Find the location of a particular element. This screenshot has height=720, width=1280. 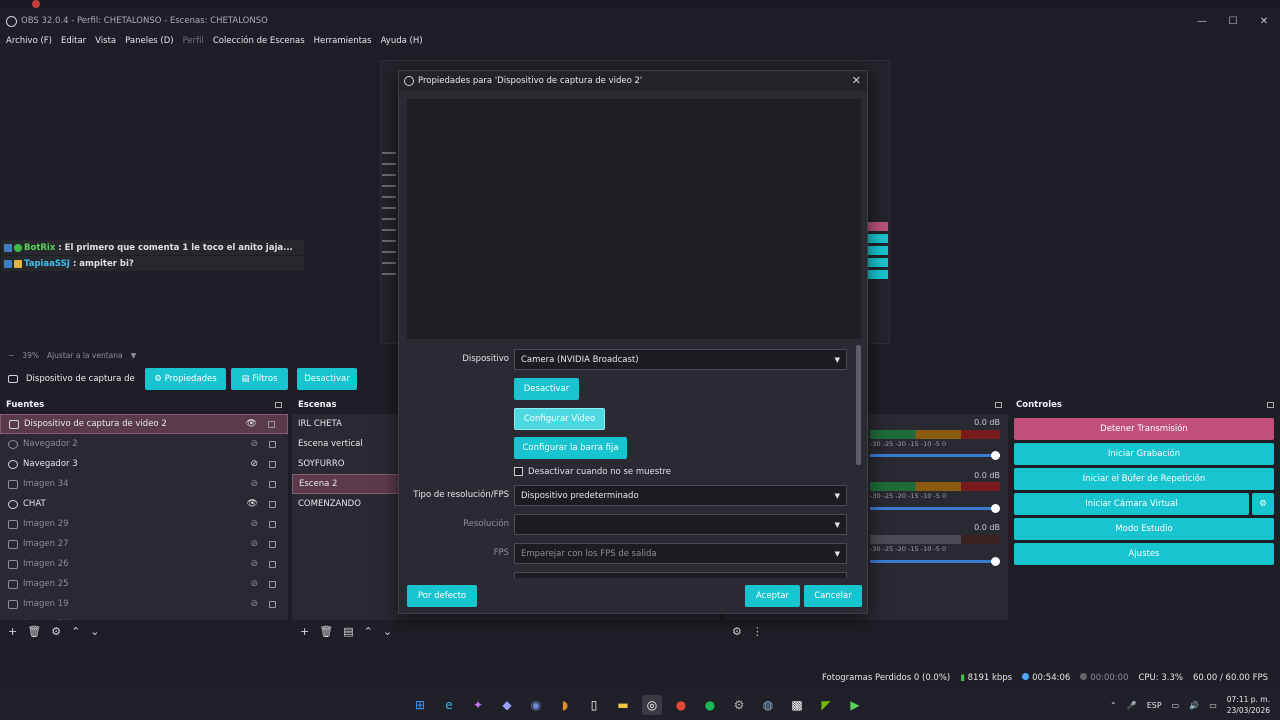

advanced-audio-icon: ⚙ is located at coordinates (737, 631).